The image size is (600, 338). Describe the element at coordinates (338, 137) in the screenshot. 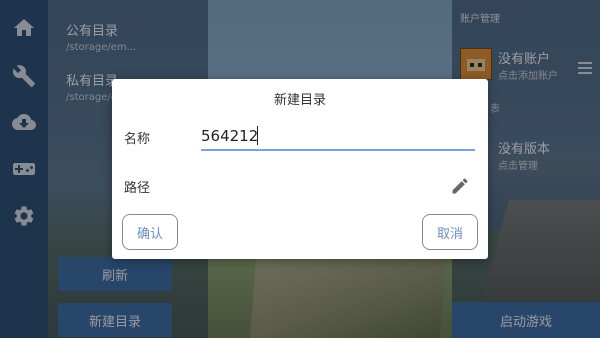

I see `name-input` at that location.